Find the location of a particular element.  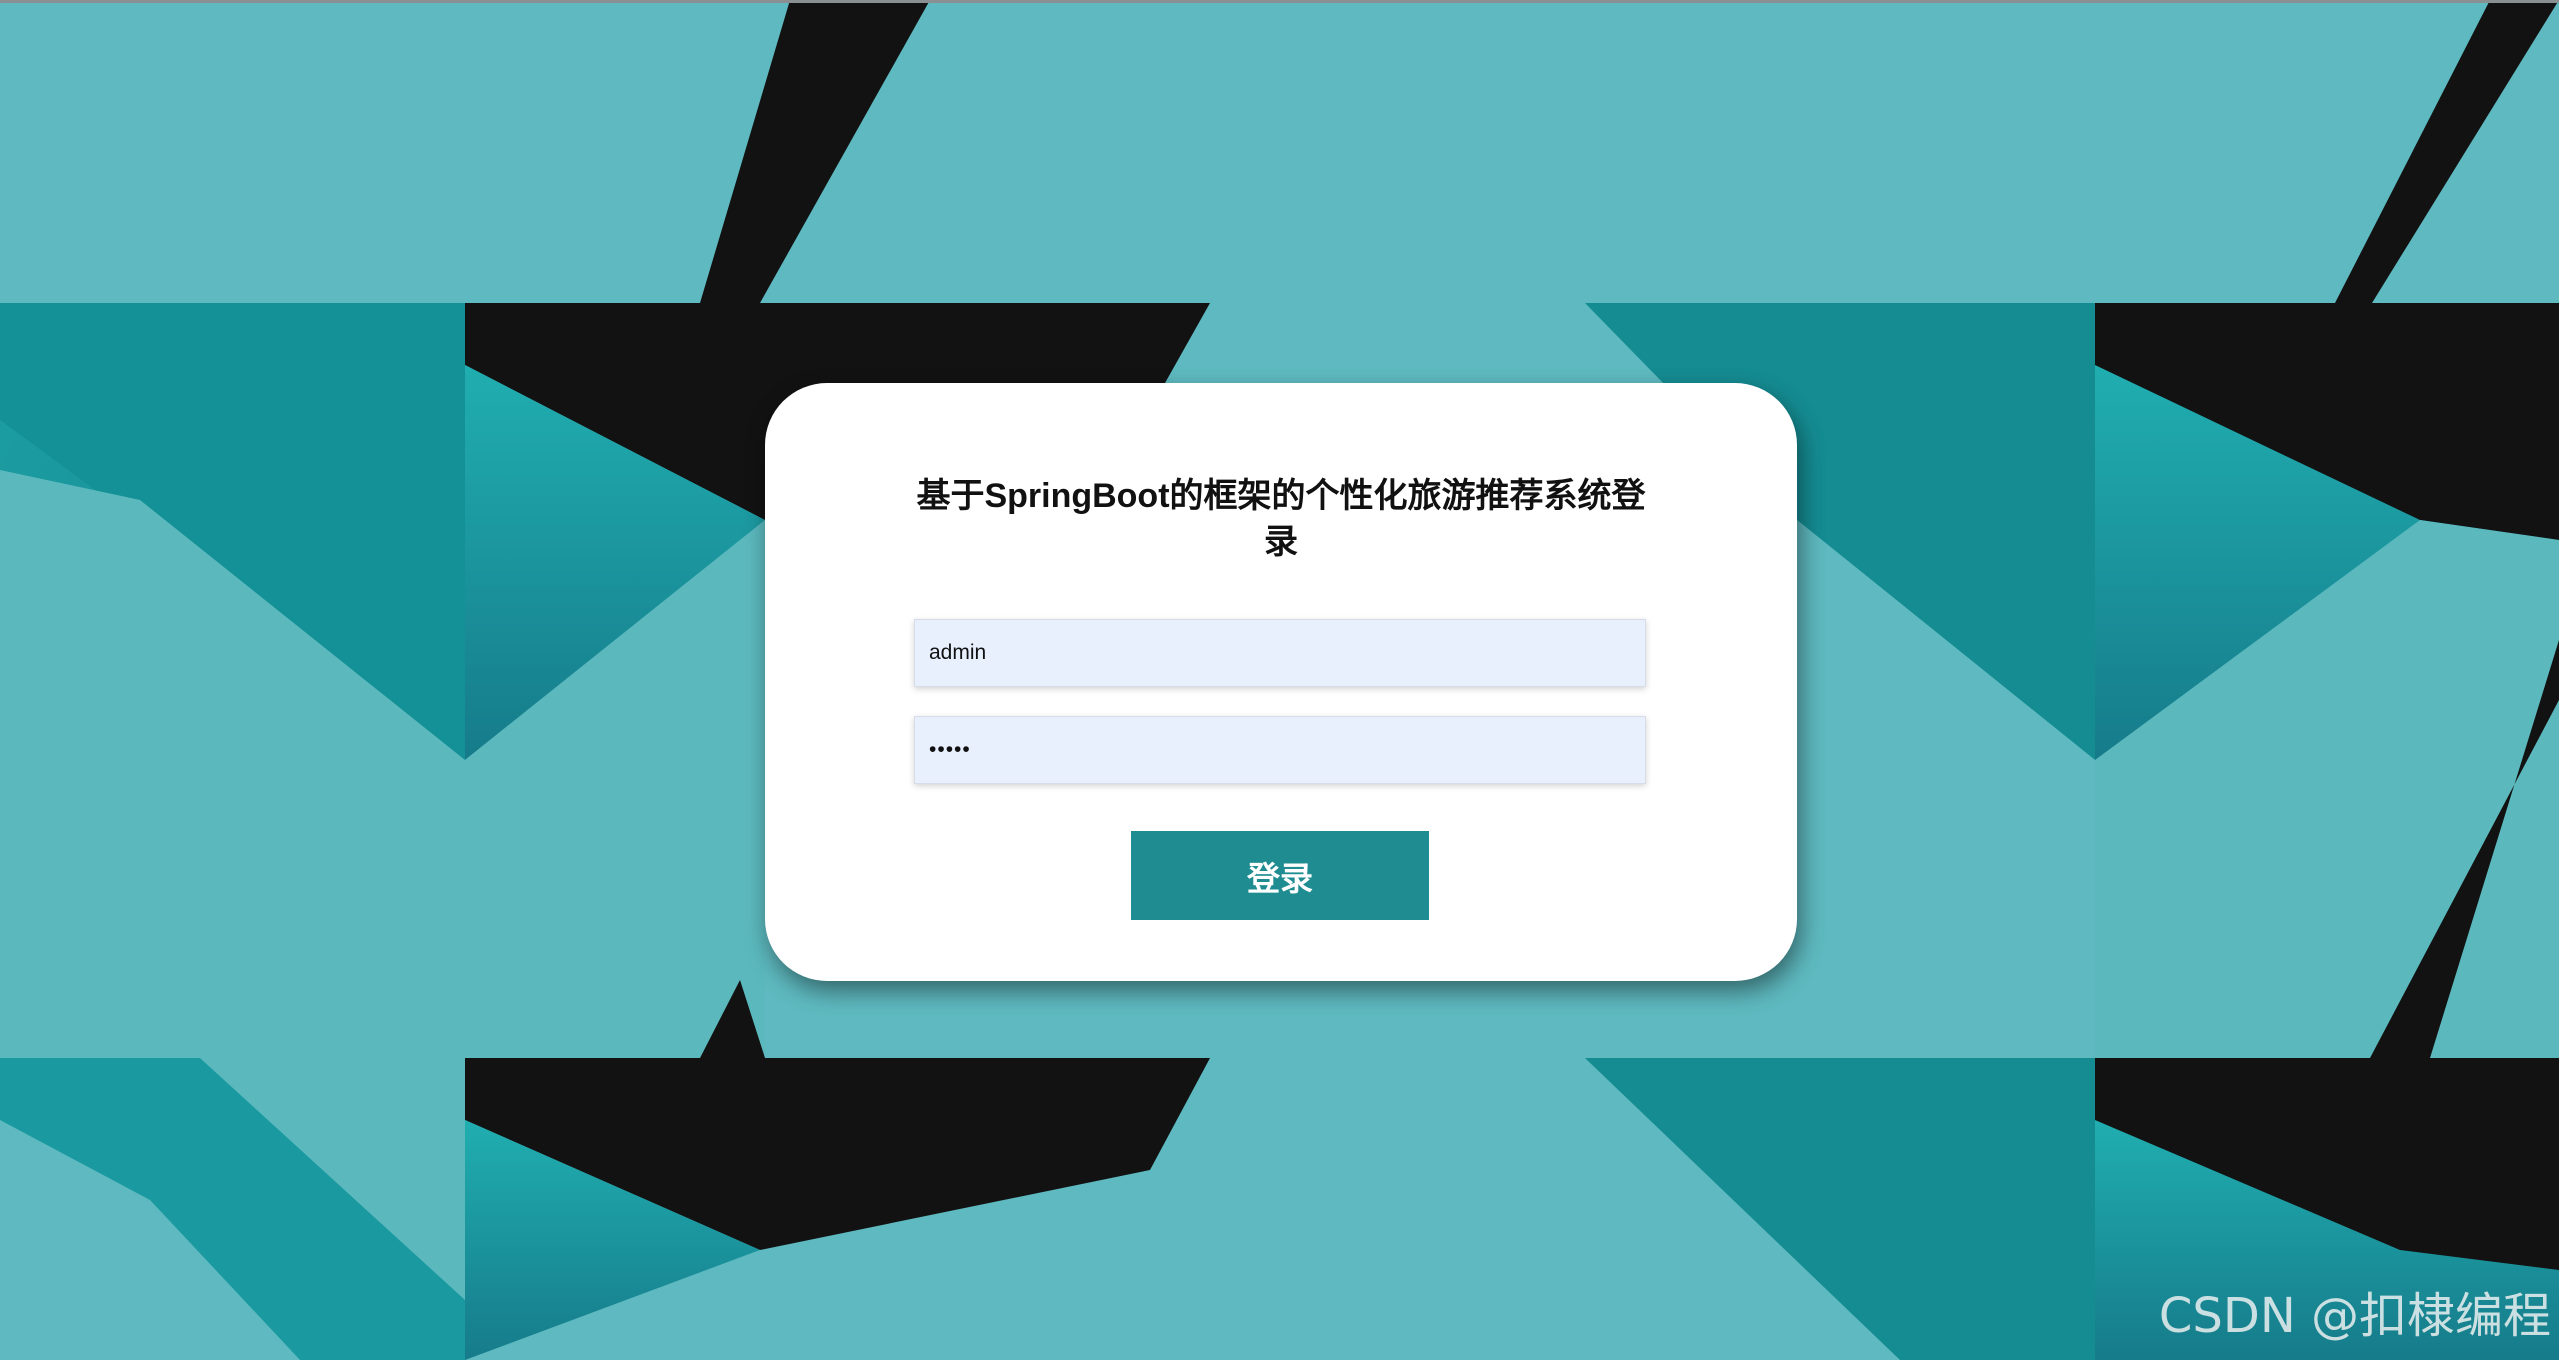

username-input is located at coordinates (1280, 653).